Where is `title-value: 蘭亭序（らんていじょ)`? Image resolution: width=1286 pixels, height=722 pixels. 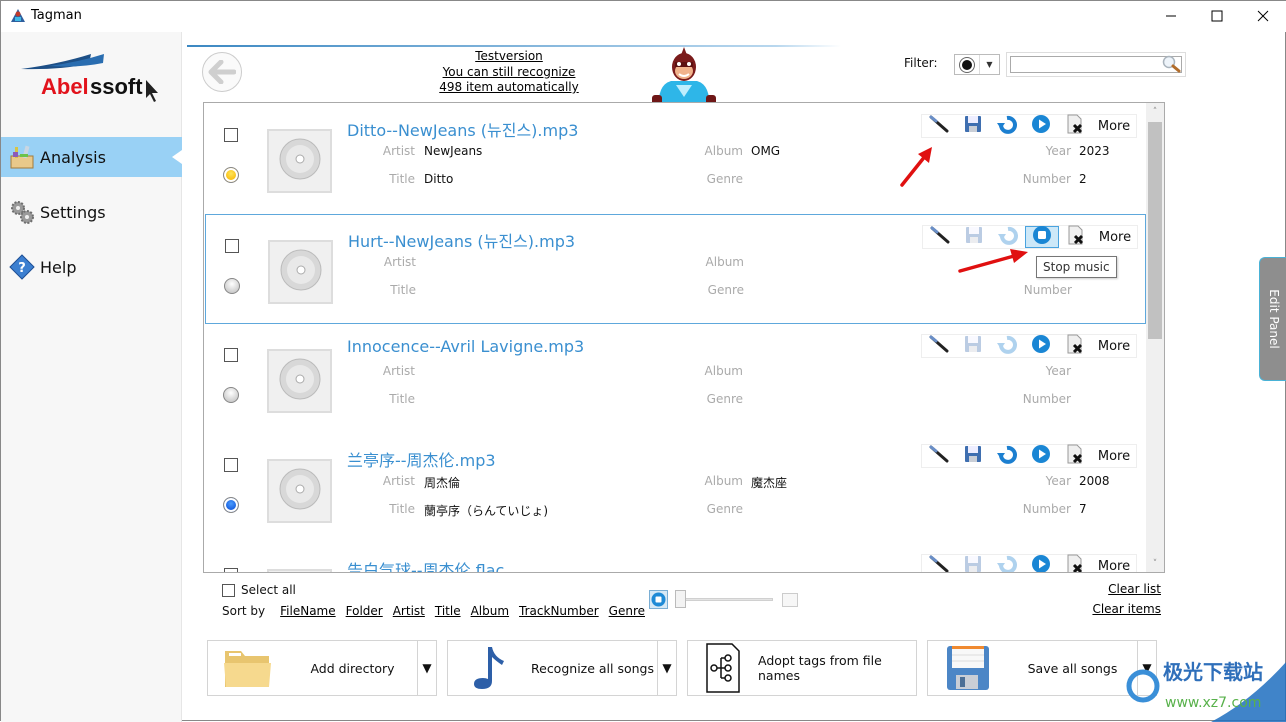 title-value: 蘭亭序（らんていじょ) is located at coordinates (486, 510).